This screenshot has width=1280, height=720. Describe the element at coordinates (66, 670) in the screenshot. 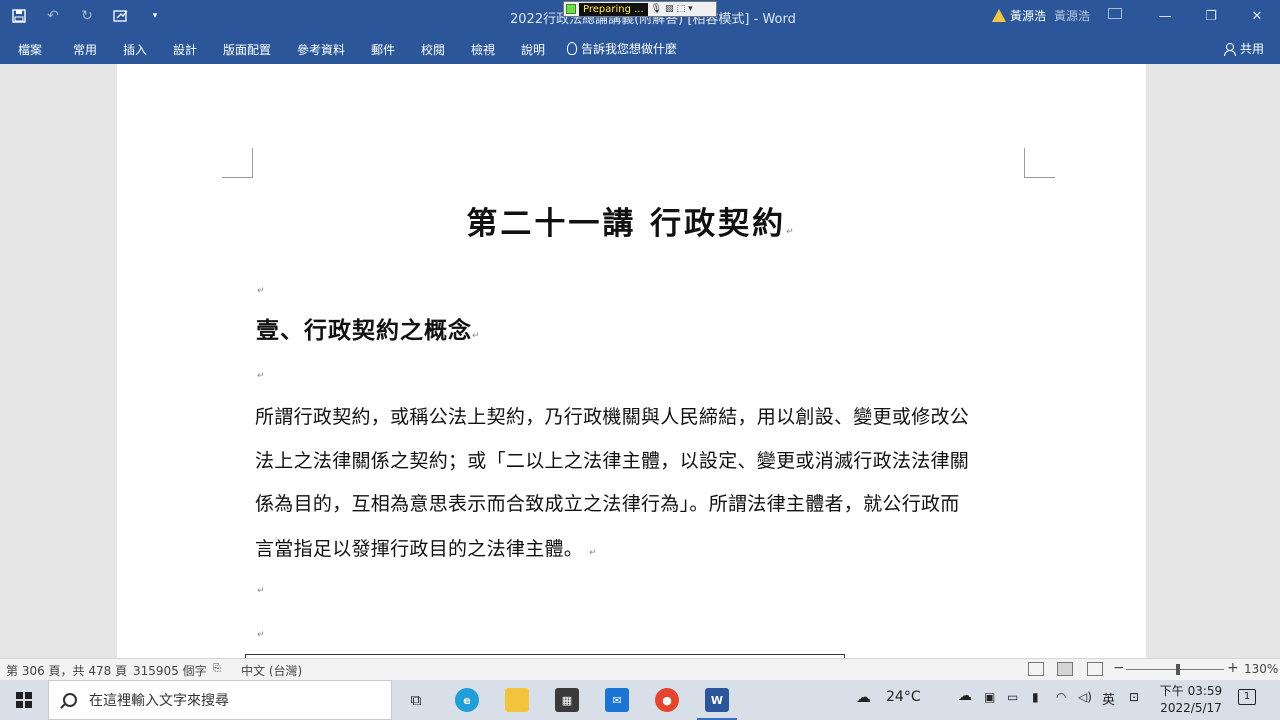

I see `page-count: 第 306 頁，共 478 頁` at that location.